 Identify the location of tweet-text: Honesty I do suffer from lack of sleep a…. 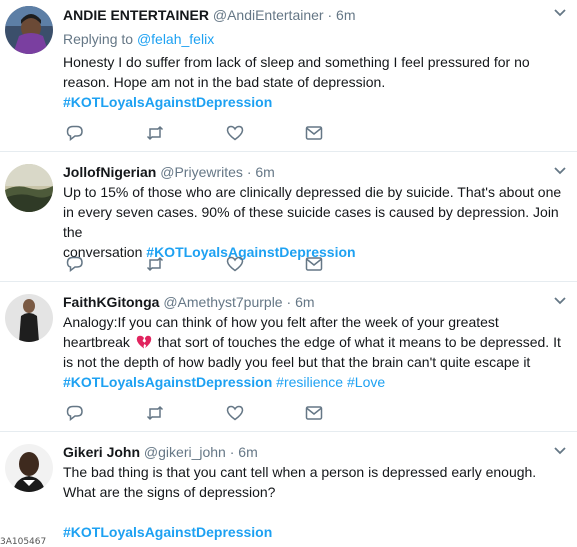
(315, 82).